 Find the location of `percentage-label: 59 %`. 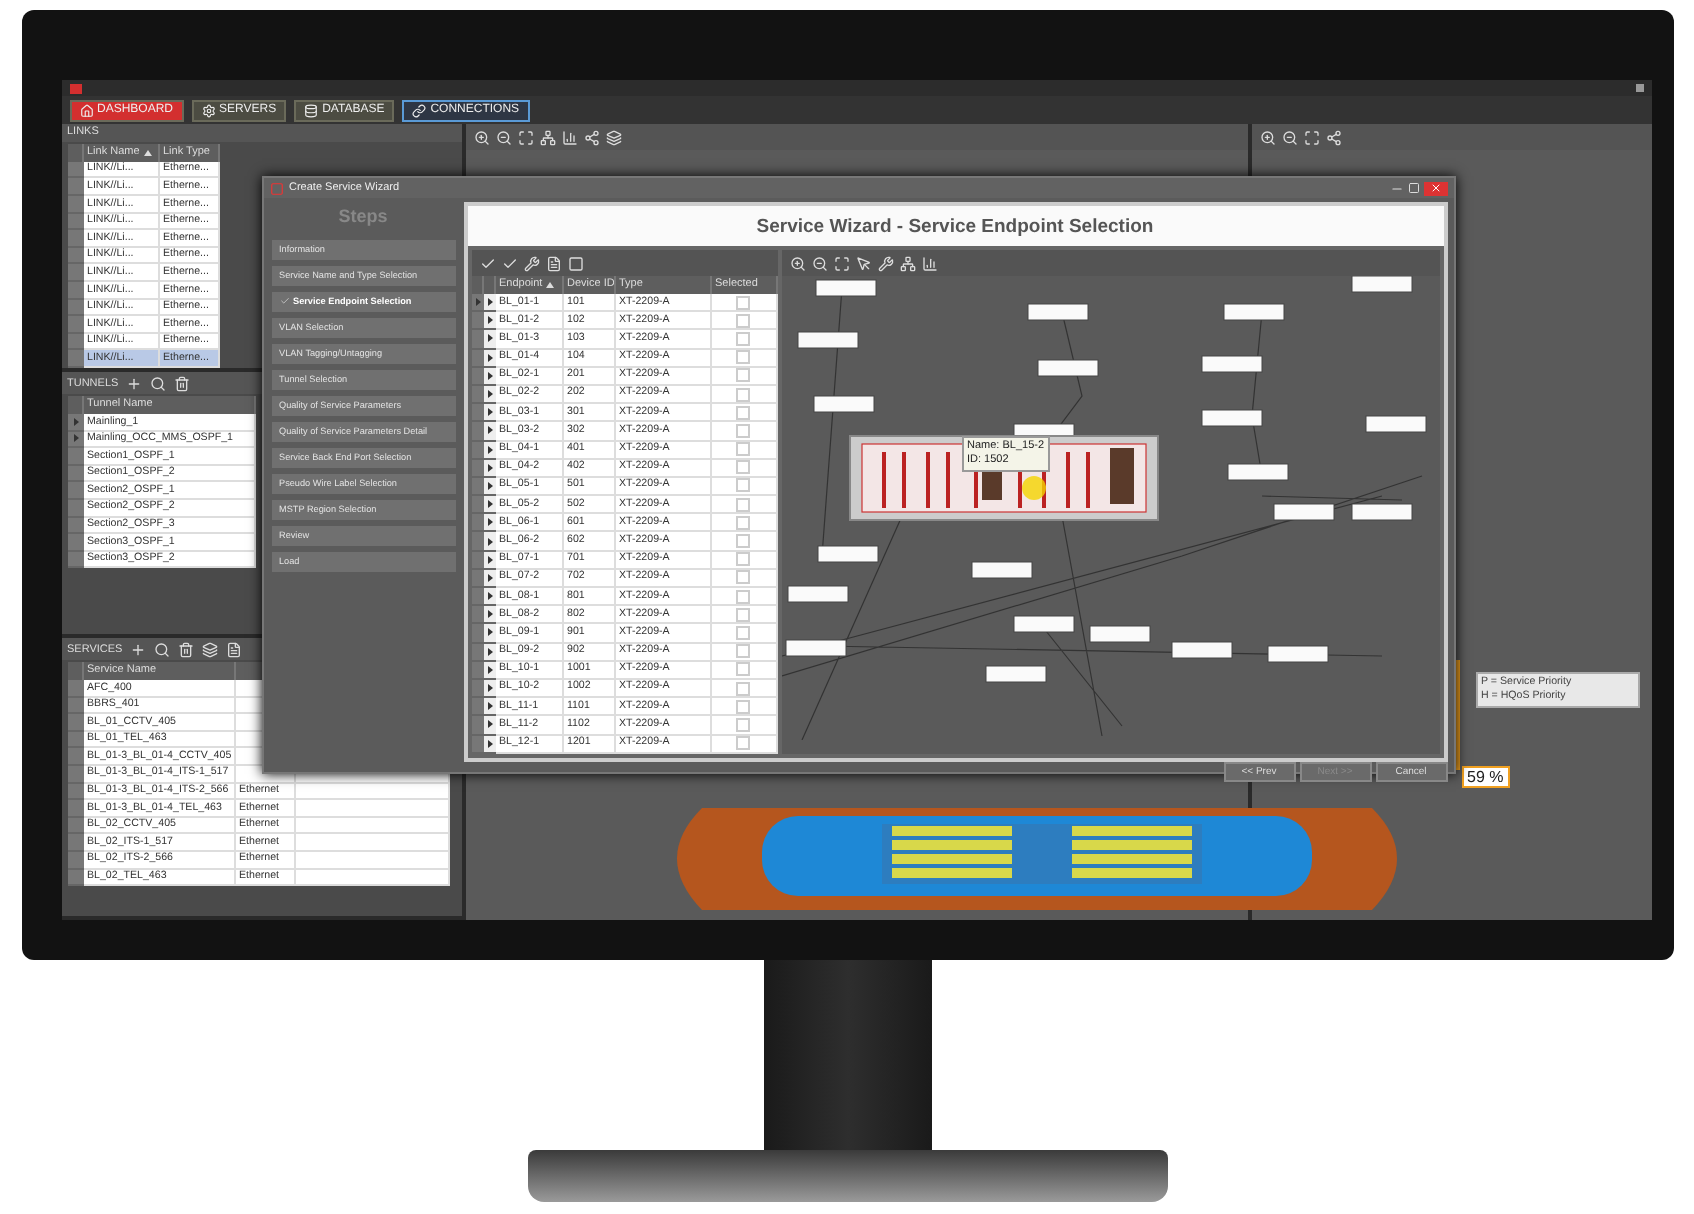

percentage-label: 59 % is located at coordinates (1485, 777).